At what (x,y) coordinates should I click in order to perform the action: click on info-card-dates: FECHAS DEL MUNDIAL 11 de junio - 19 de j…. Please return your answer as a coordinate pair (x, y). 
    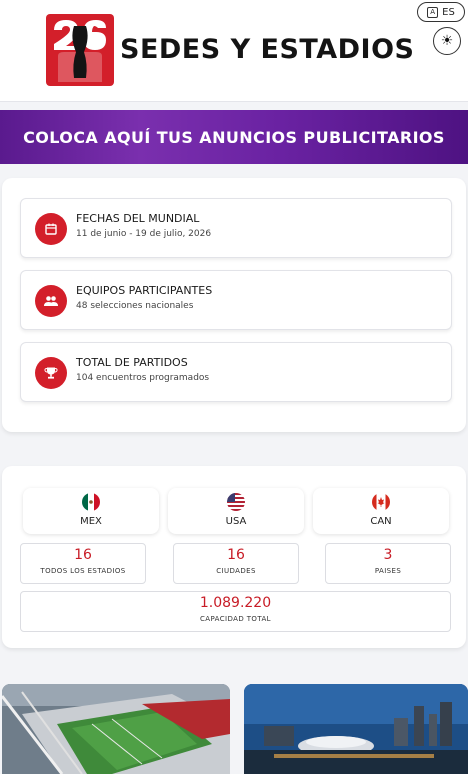
    Looking at the image, I should click on (236, 228).